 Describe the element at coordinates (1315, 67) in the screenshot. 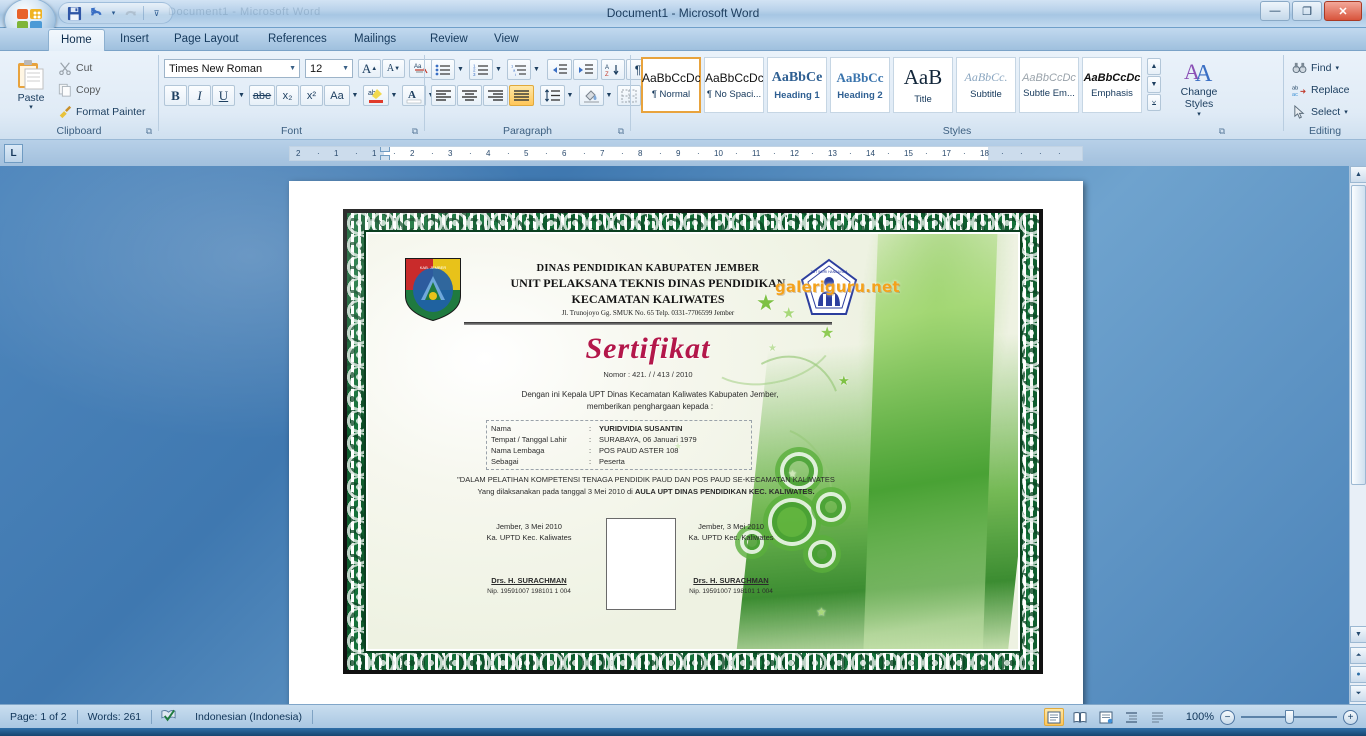

I see `find-button: Find ▾` at that location.